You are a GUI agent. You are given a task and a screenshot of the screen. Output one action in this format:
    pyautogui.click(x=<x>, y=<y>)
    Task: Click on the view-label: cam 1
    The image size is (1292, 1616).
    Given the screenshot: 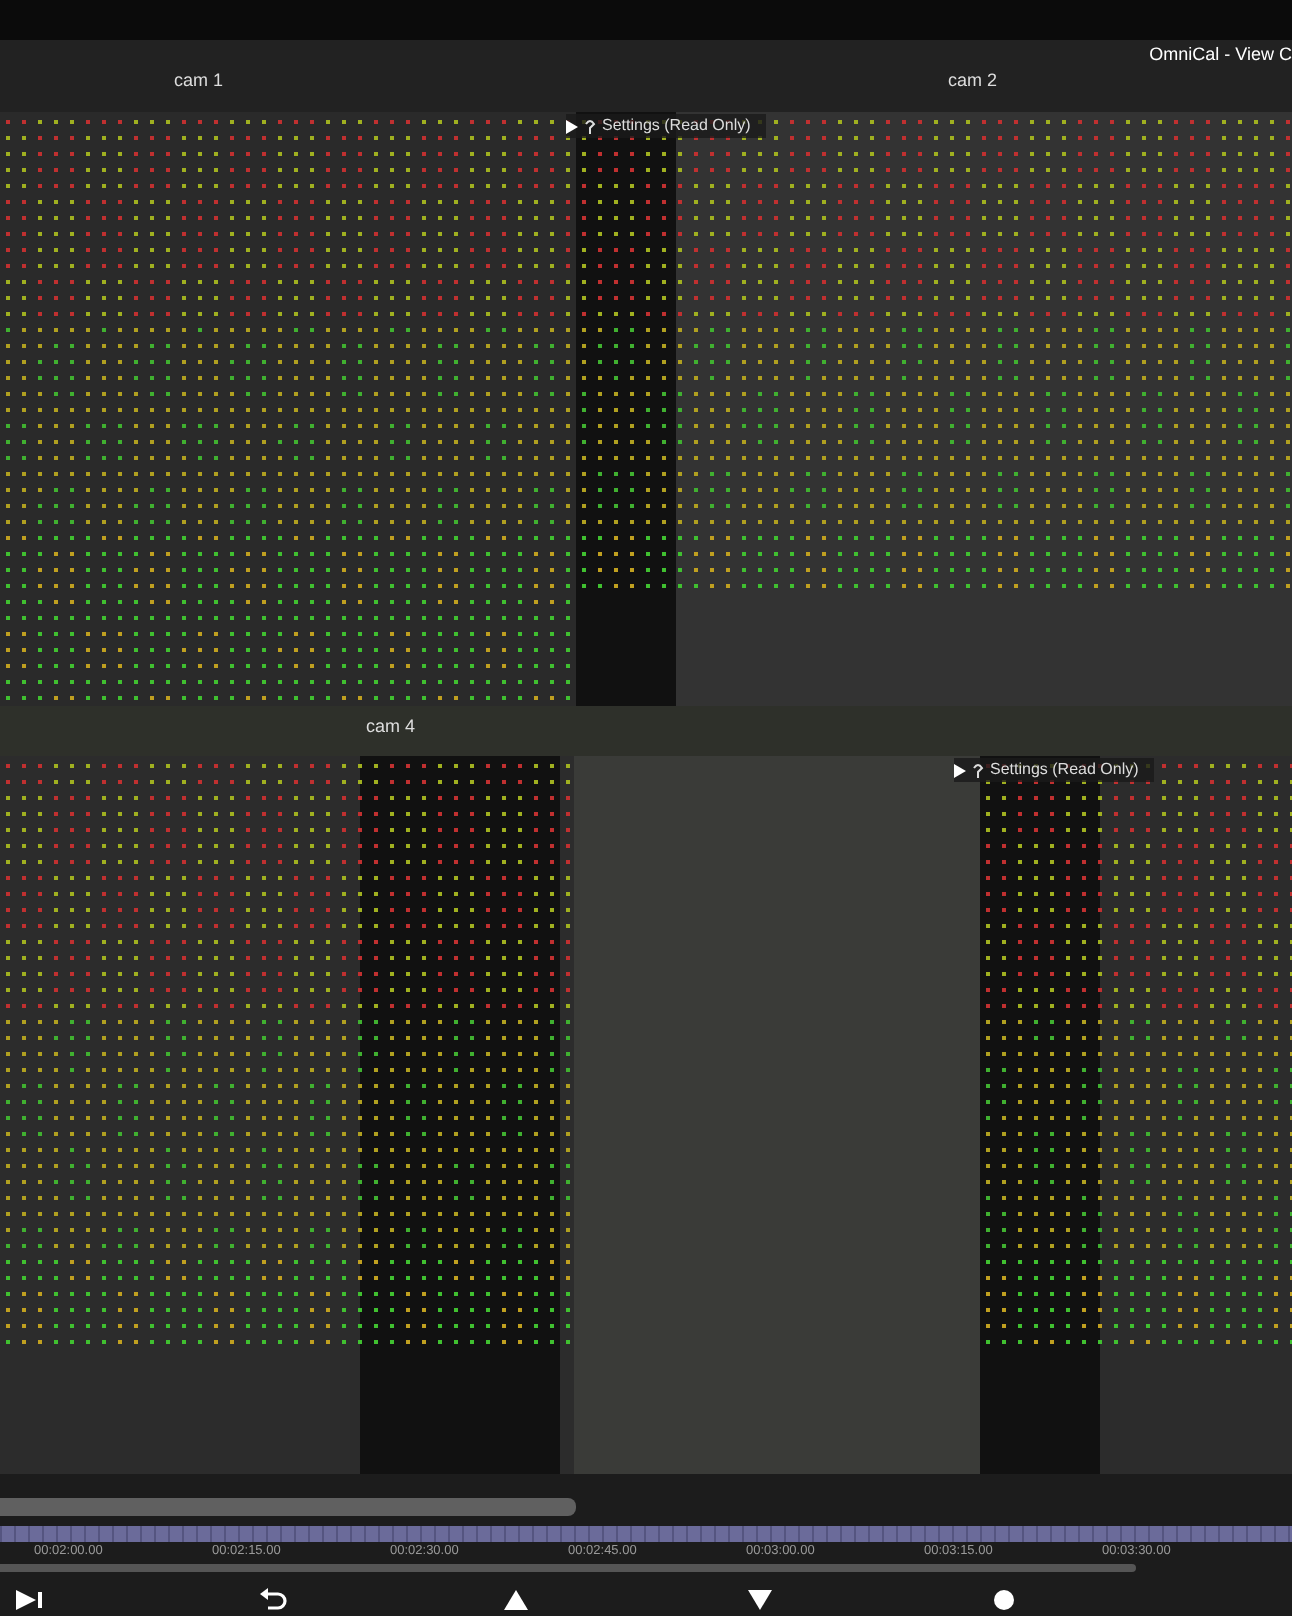 What is the action you would take?
    pyautogui.click(x=199, y=81)
    